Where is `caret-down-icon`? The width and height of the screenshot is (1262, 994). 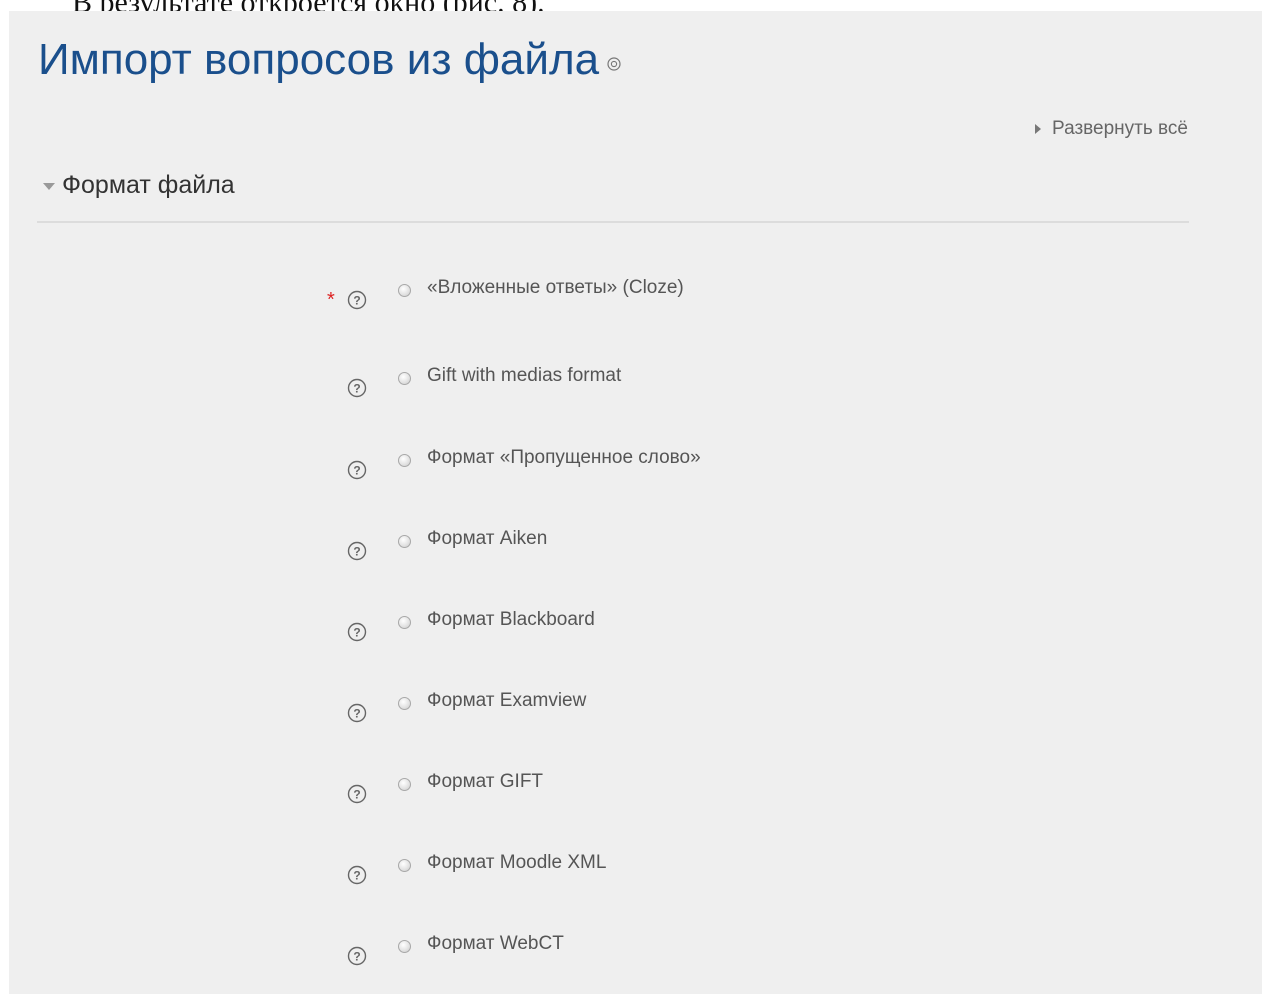 caret-down-icon is located at coordinates (49, 186).